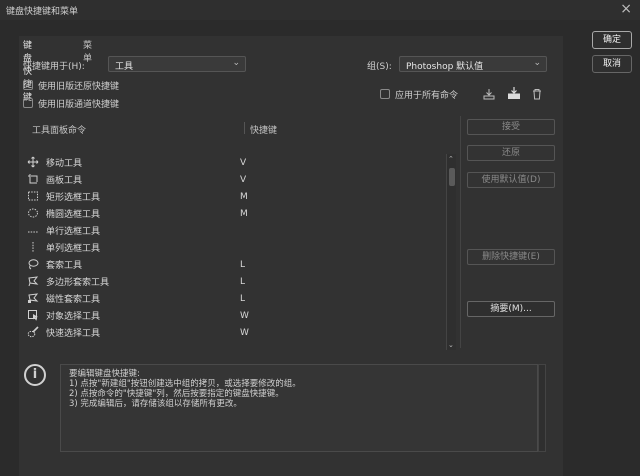  Describe the element at coordinates (73, 300) in the screenshot. I see `command-name: 磁性套索工具` at that location.